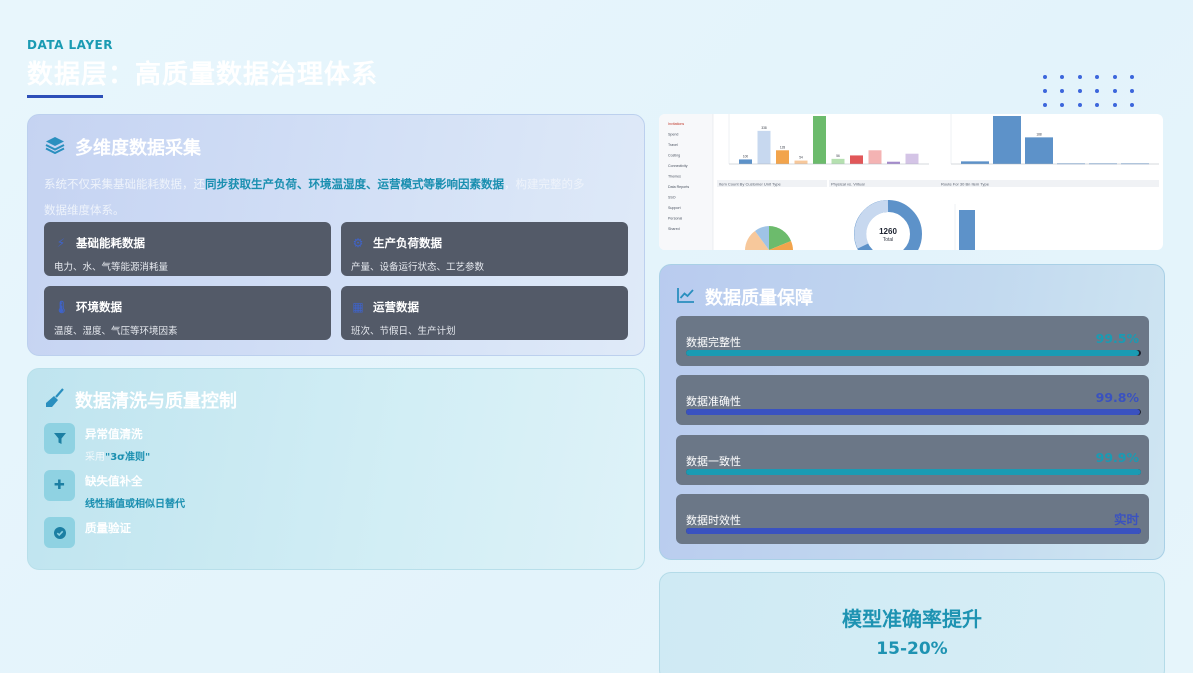 This screenshot has height=673, width=1193. What do you see at coordinates (678, 187) in the screenshot?
I see `dash-nav-item: Data Reports` at bounding box center [678, 187].